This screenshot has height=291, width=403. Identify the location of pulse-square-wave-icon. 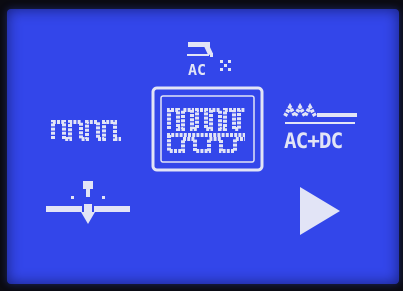
(86, 130).